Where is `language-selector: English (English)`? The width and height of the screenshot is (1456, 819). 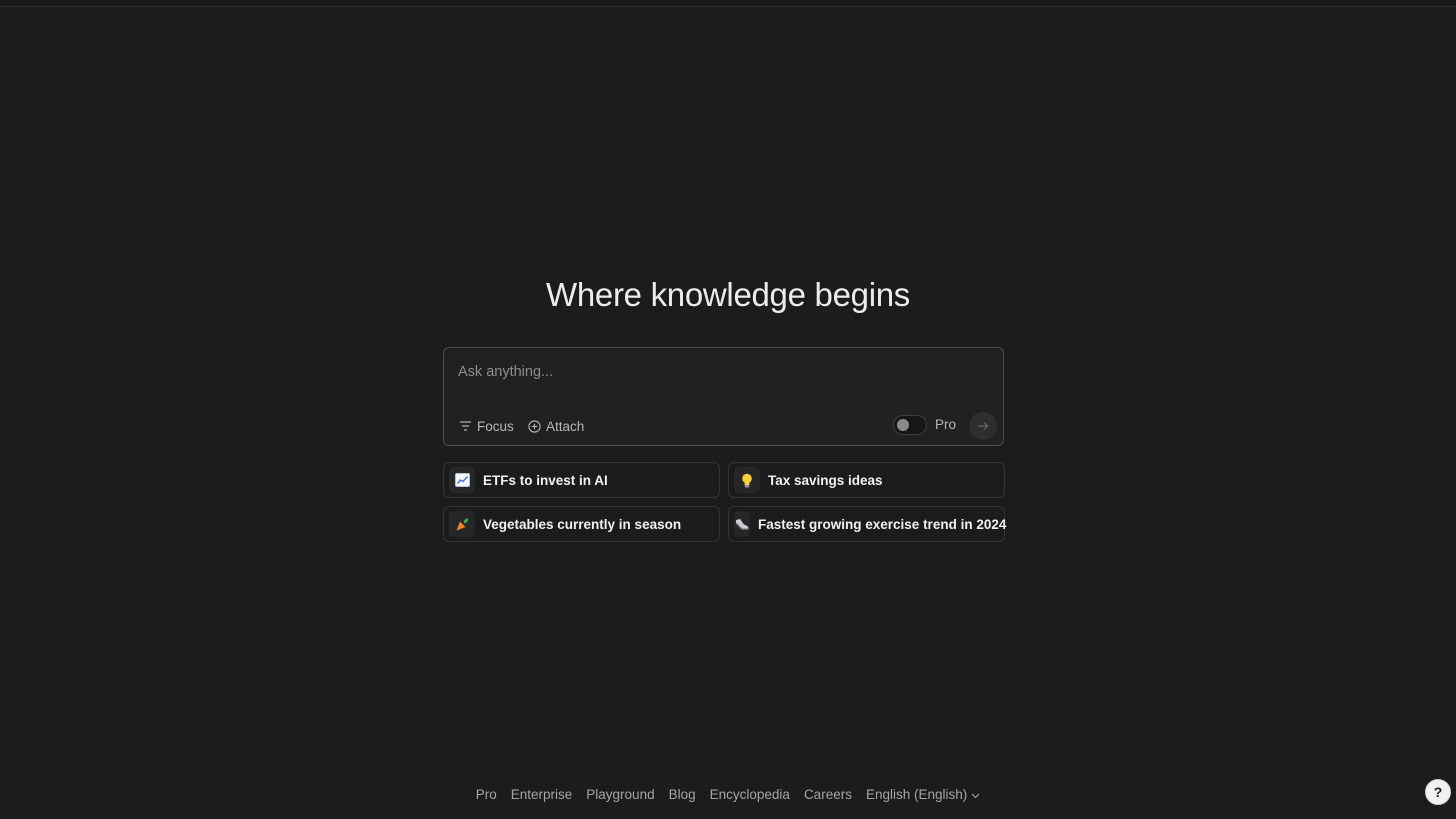 language-selector: English (English) is located at coordinates (923, 794).